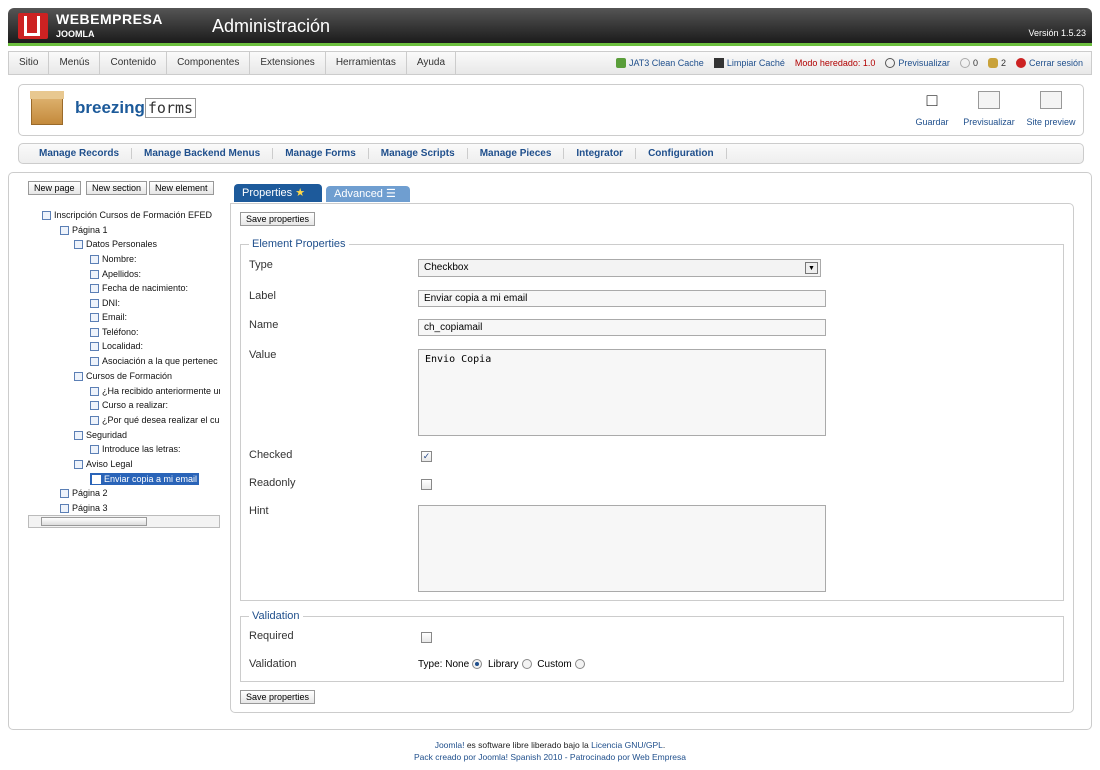 This screenshot has width=1100, height=770. I want to click on tree-node: Página 3, so click(84, 508).